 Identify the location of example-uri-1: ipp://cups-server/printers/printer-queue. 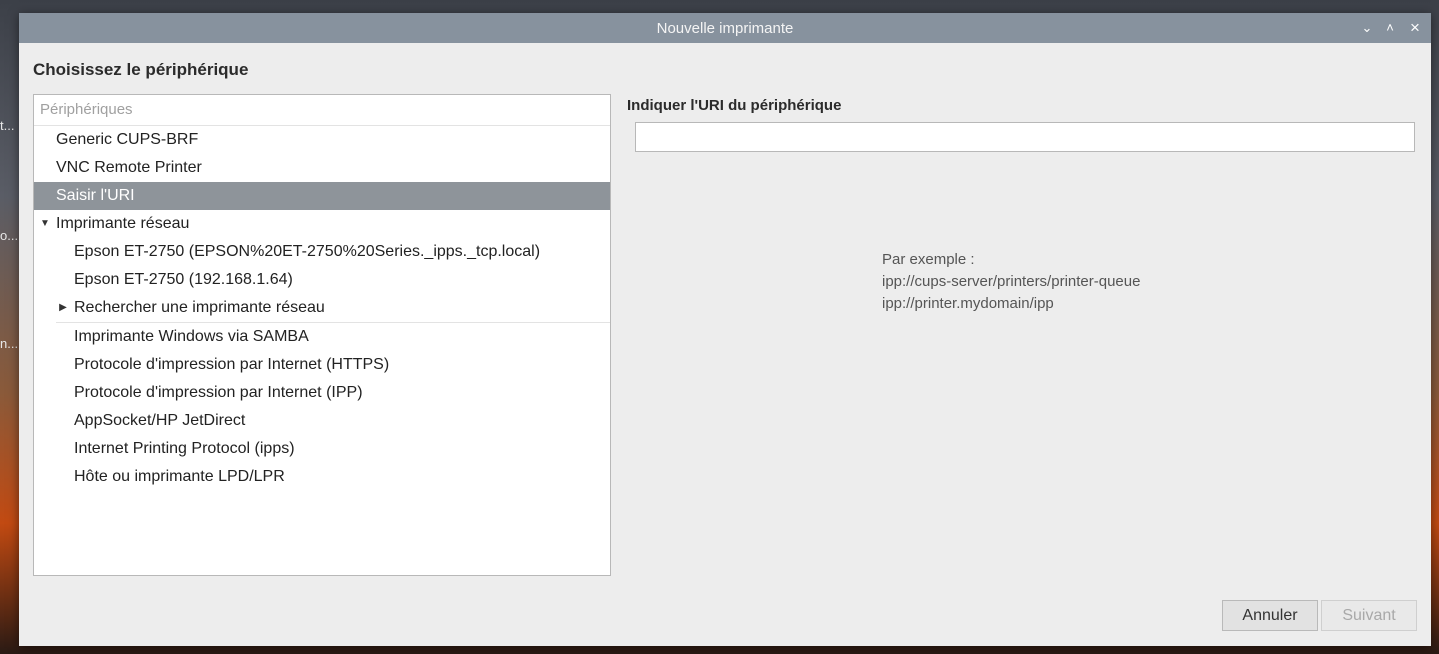
(1011, 281).